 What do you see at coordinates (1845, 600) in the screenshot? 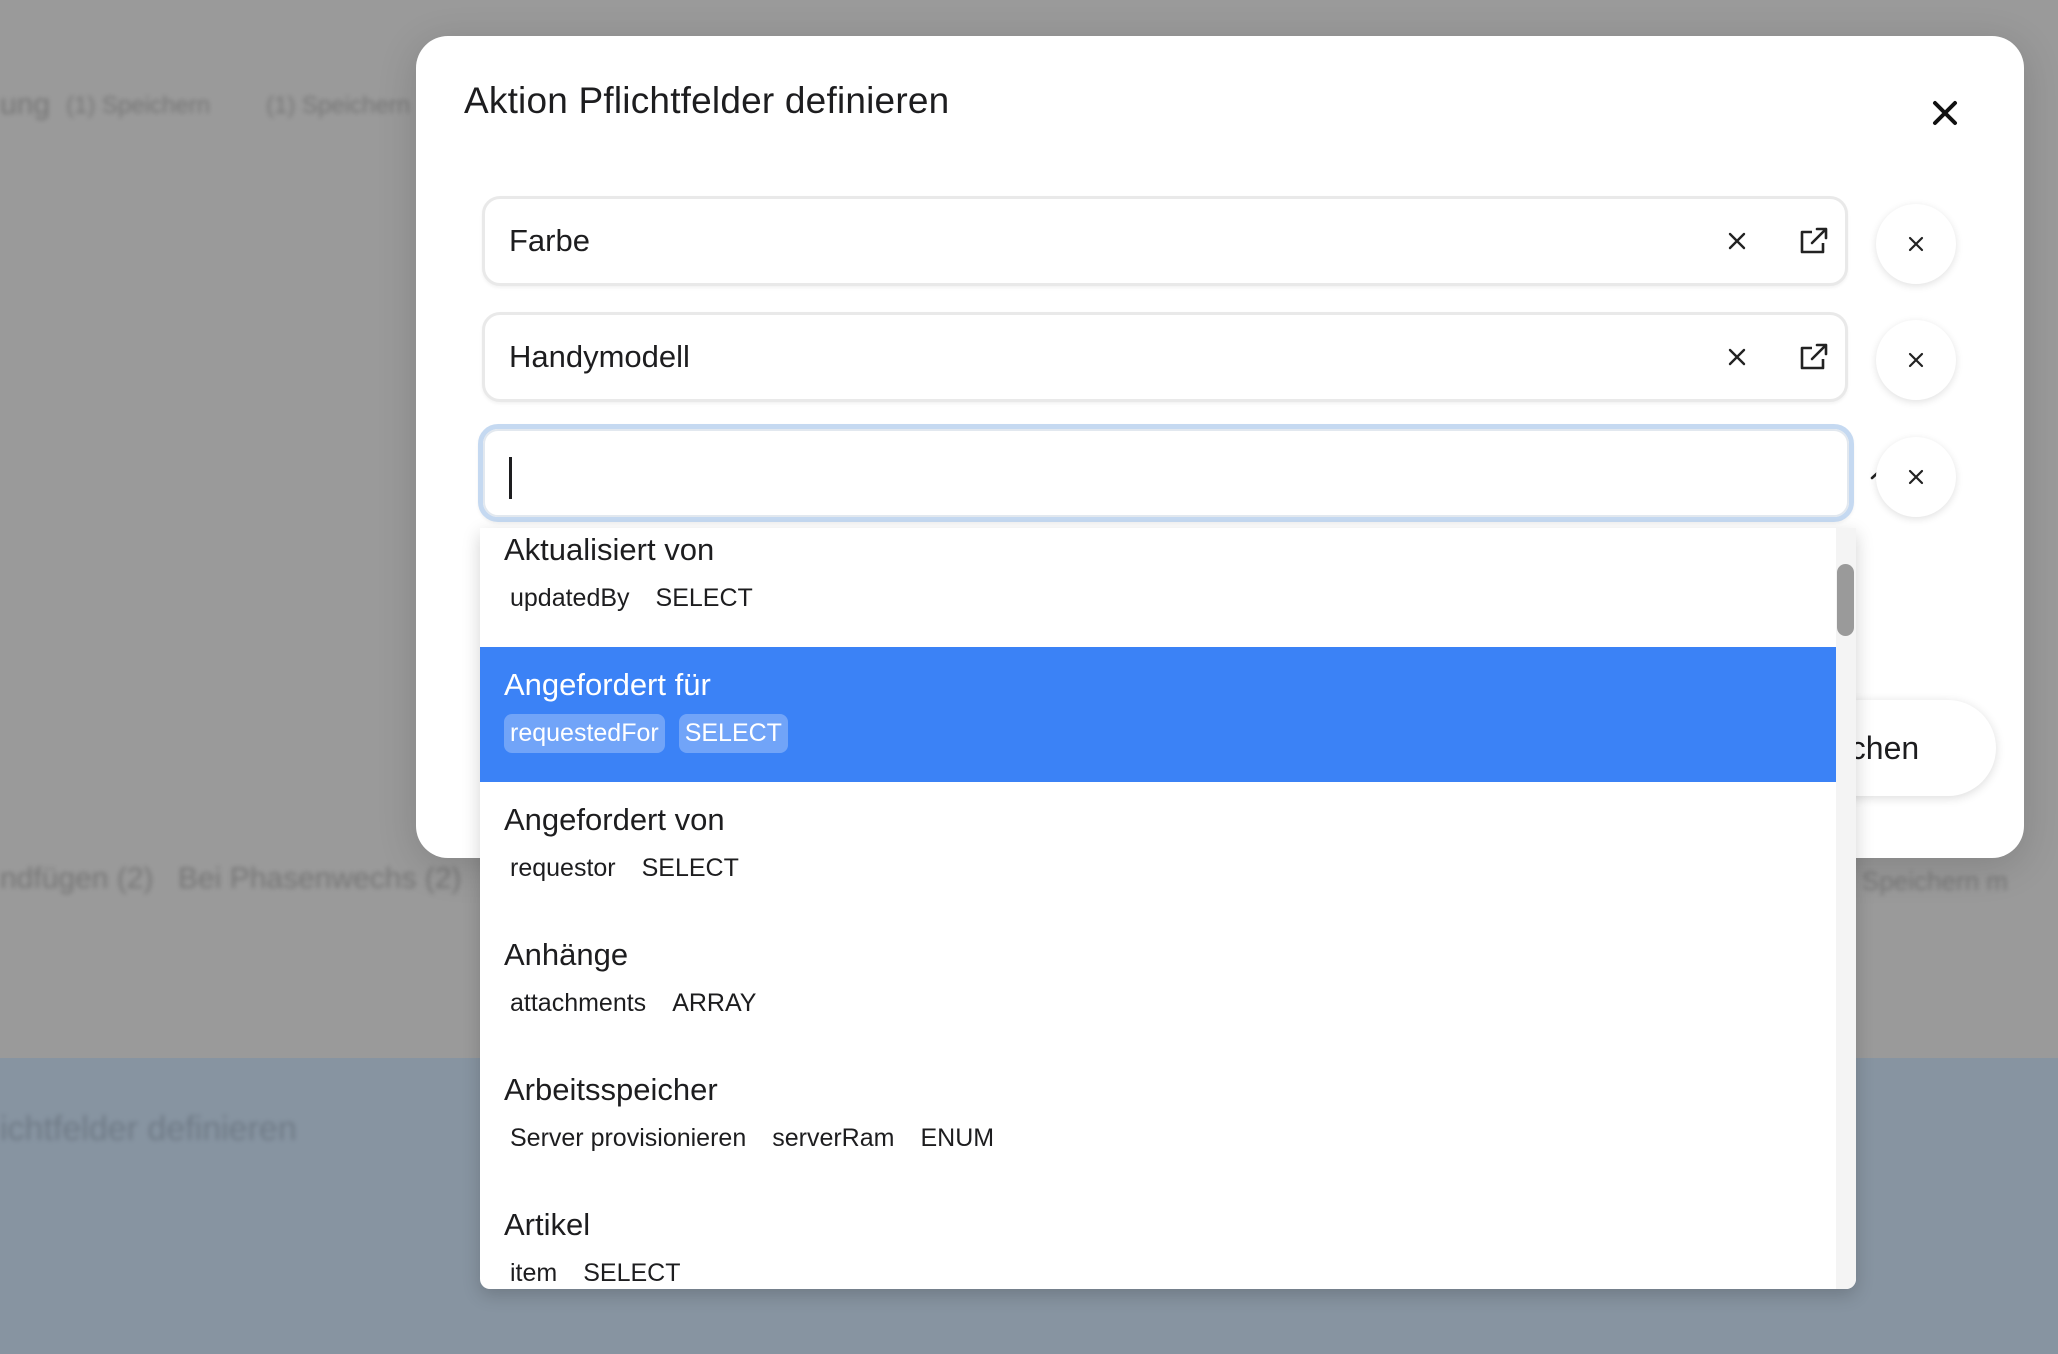
I see `scrollbar-thumb` at bounding box center [1845, 600].